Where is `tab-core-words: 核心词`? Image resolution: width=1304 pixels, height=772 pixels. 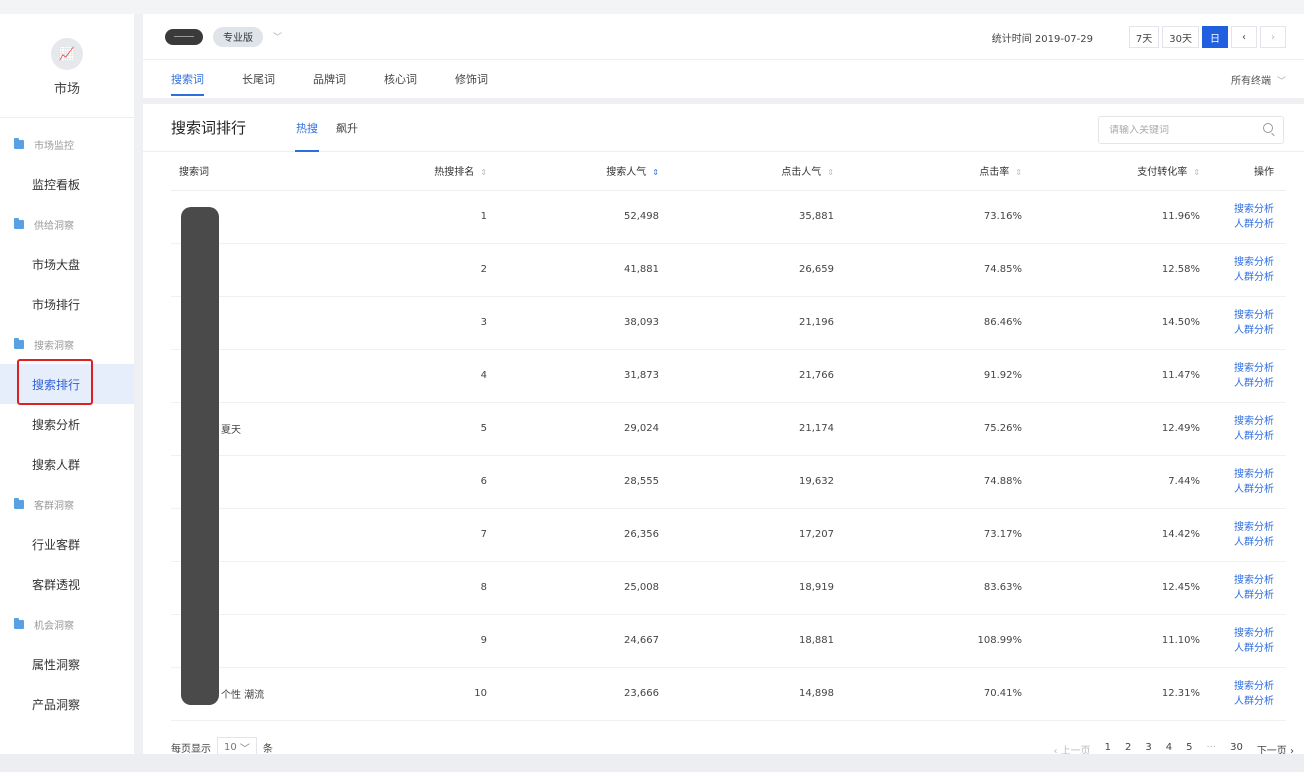 tab-core-words: 核心词 is located at coordinates (400, 79).